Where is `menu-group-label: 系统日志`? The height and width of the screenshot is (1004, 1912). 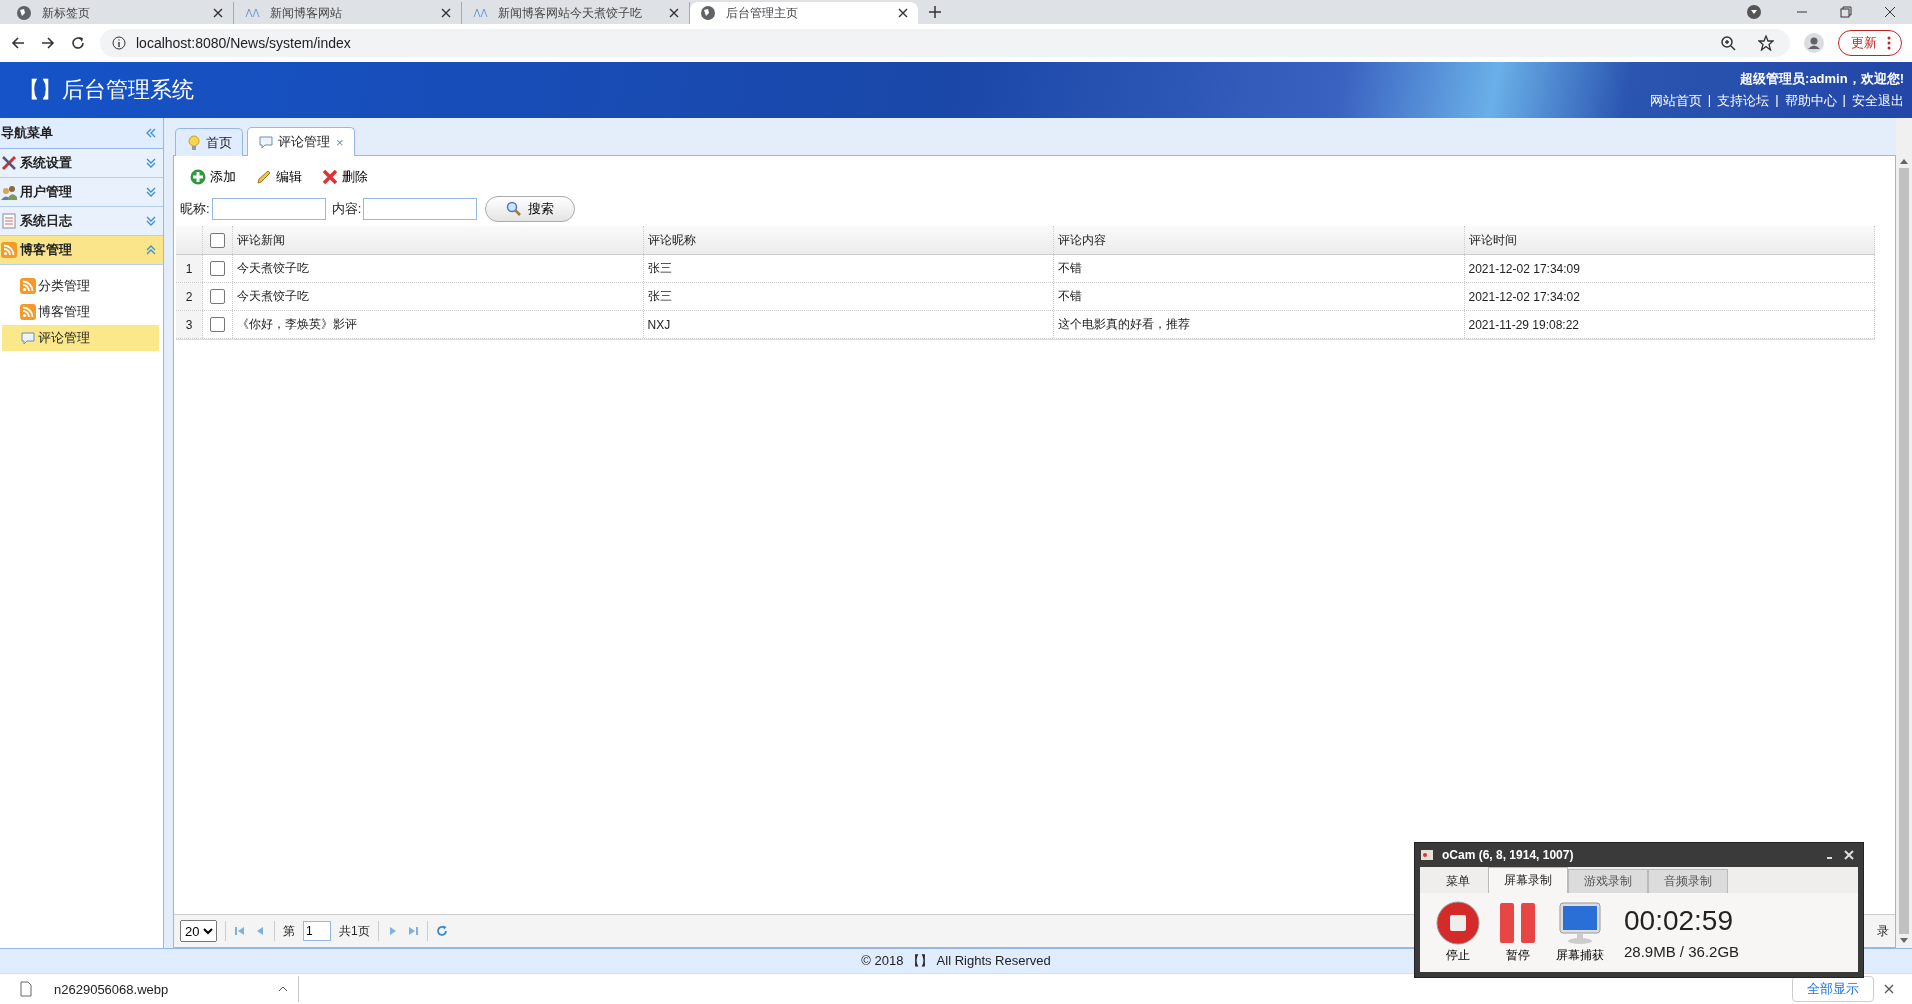 menu-group-label: 系统日志 is located at coordinates (46, 221).